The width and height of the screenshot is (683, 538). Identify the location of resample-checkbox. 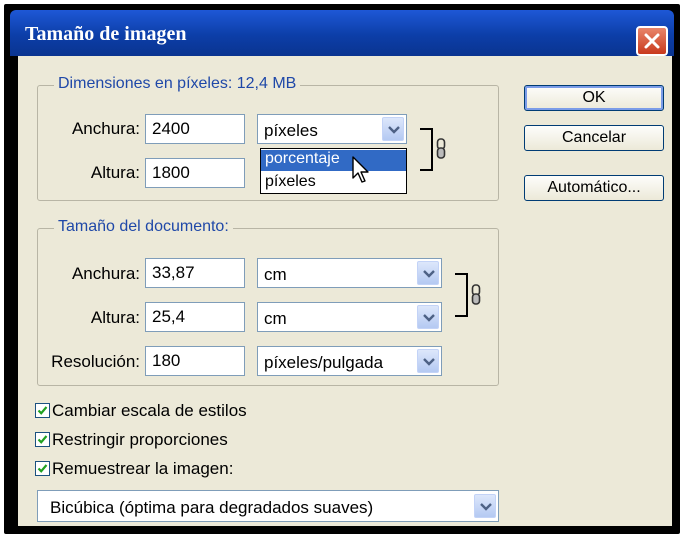
(42, 468).